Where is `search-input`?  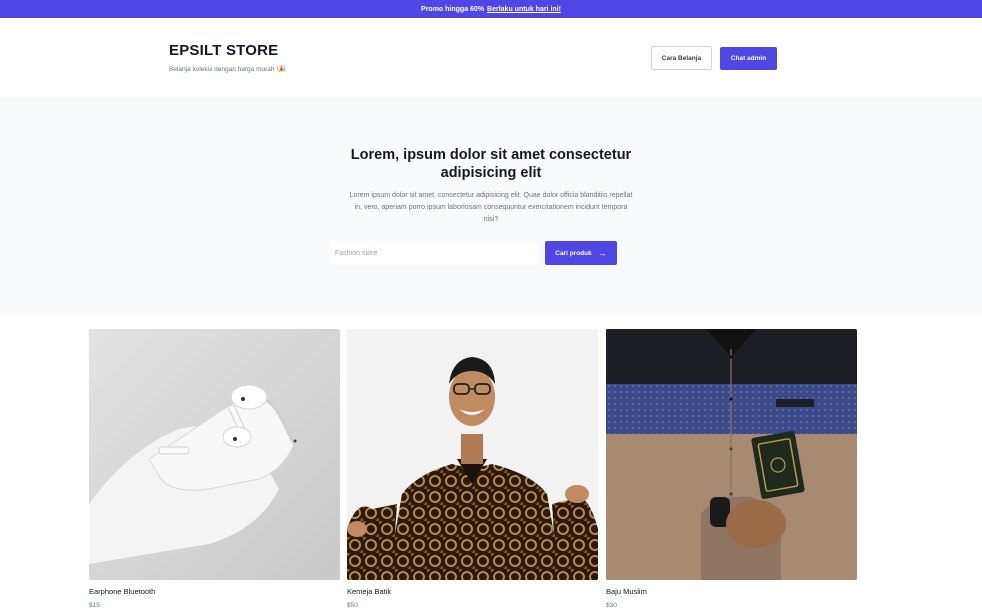 search-input is located at coordinates (434, 253).